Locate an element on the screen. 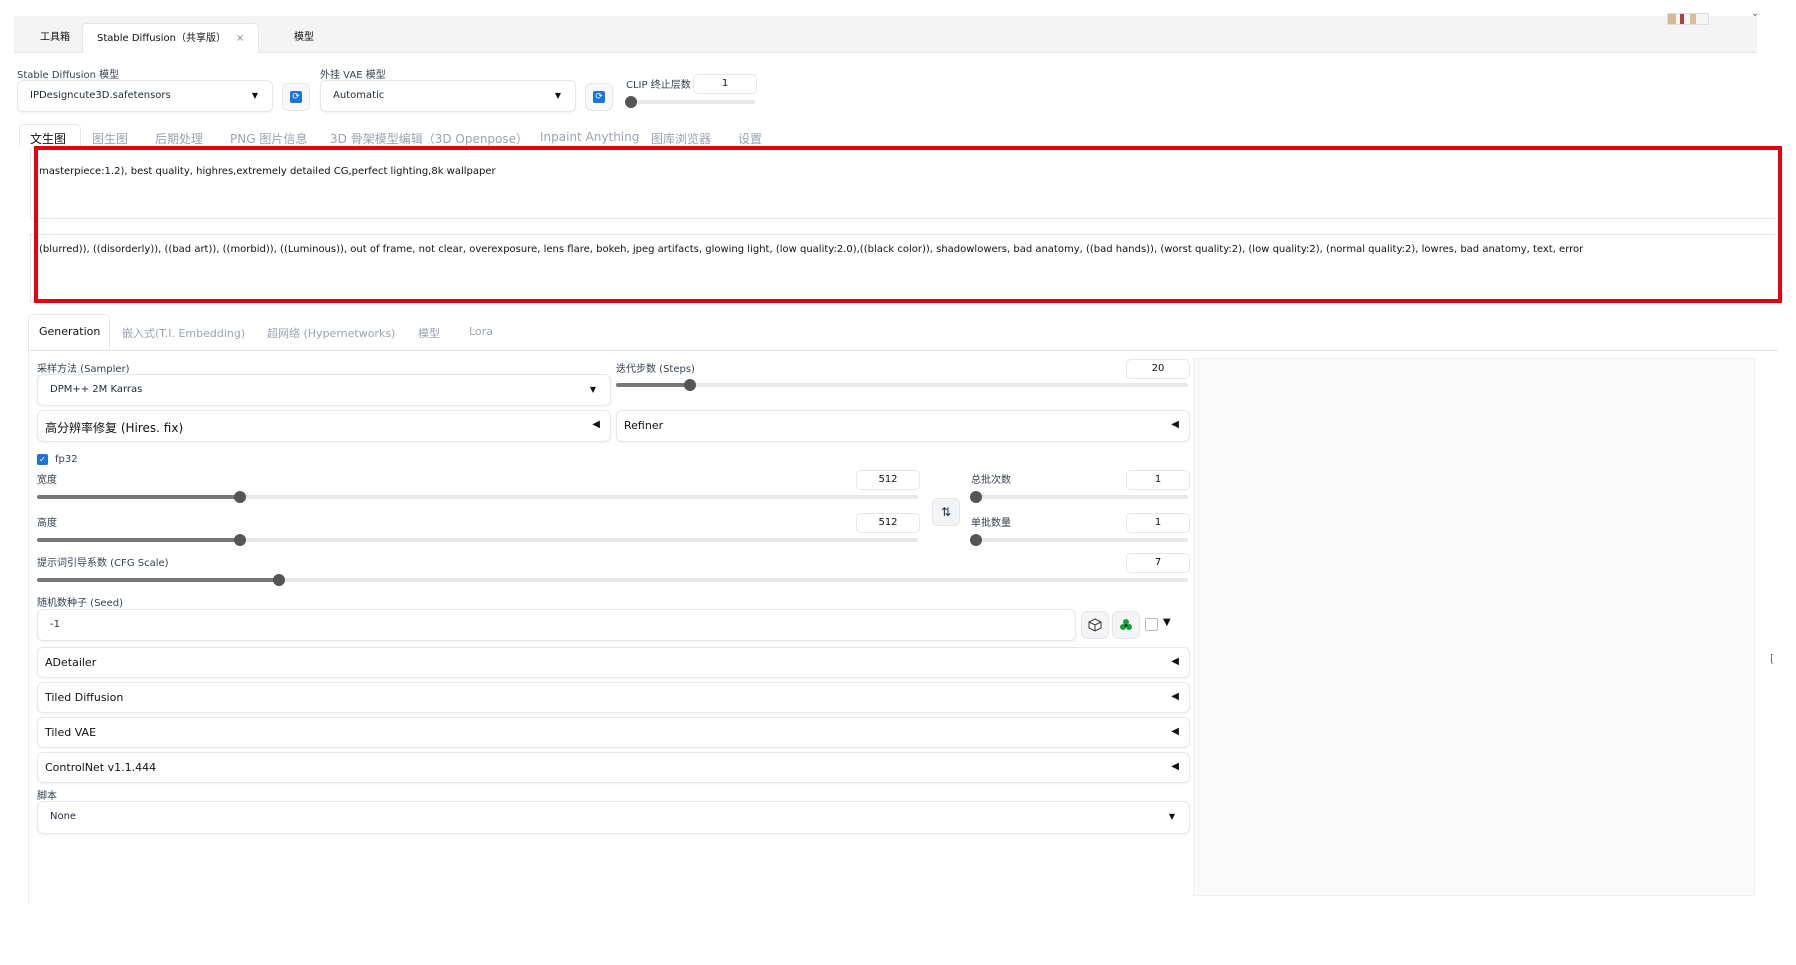 The width and height of the screenshot is (1796, 965). height-slider is located at coordinates (477, 540).